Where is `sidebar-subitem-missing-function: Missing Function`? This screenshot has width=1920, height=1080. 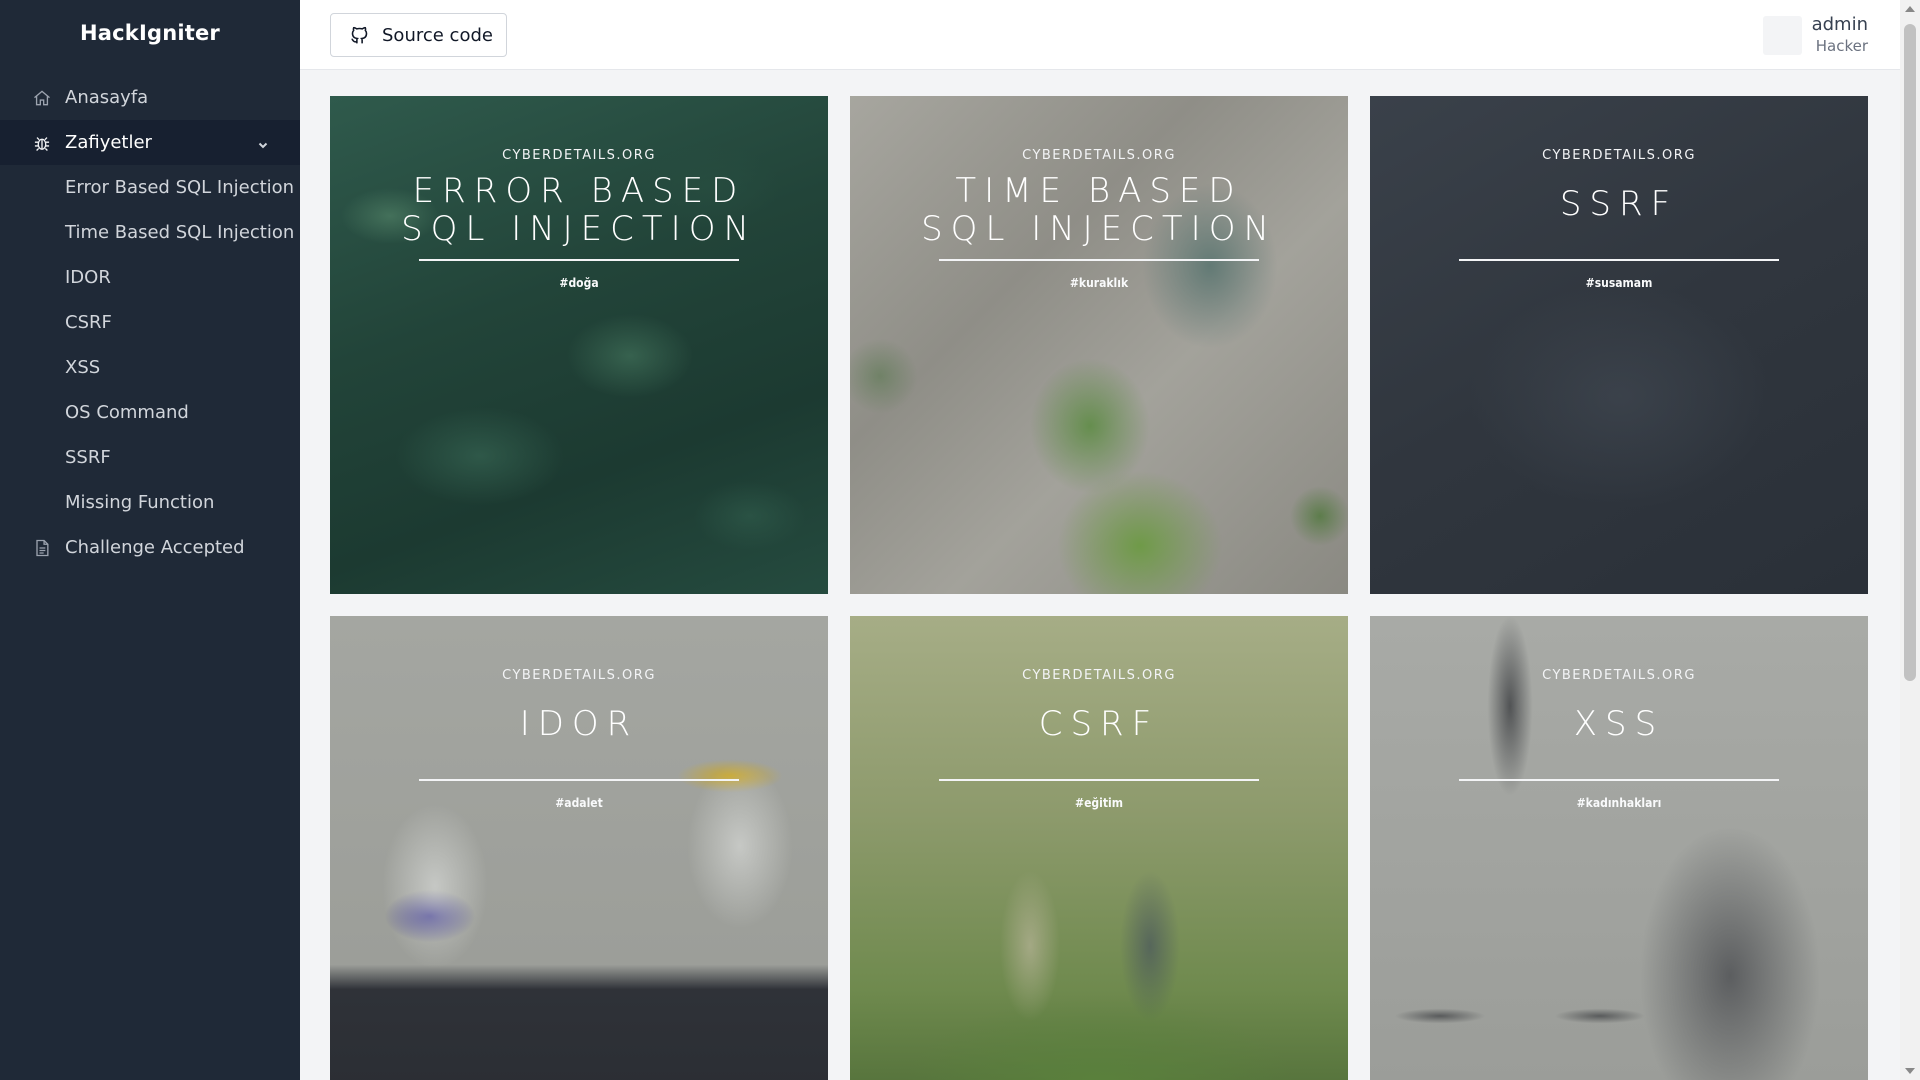 sidebar-subitem-missing-function: Missing Function is located at coordinates (150, 502).